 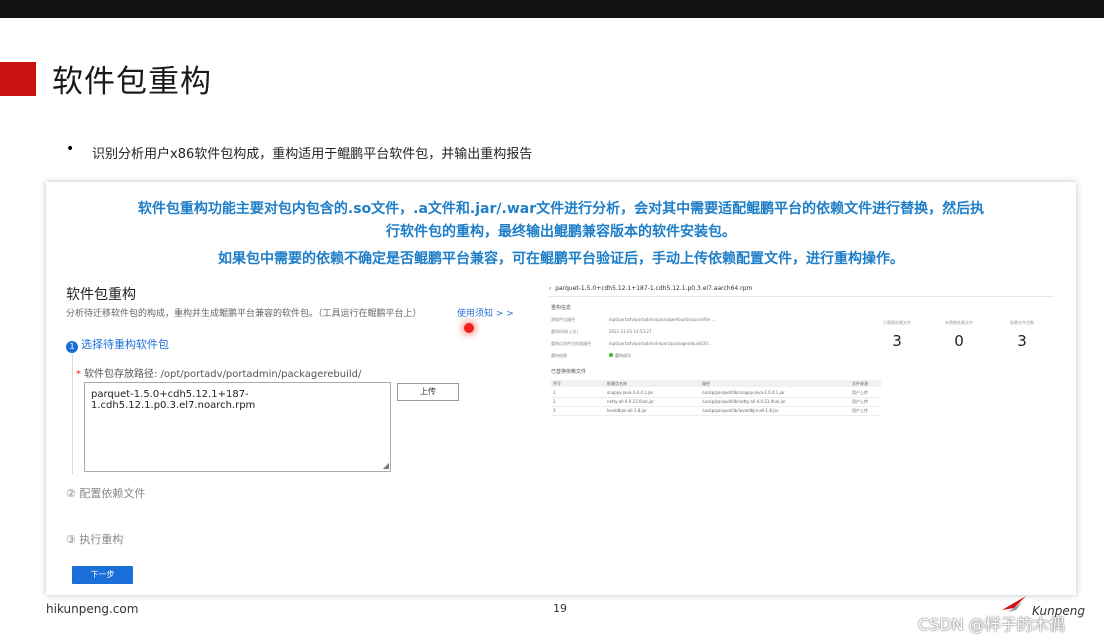 What do you see at coordinates (959, 341) in the screenshot?
I see `stat-value: 0` at bounding box center [959, 341].